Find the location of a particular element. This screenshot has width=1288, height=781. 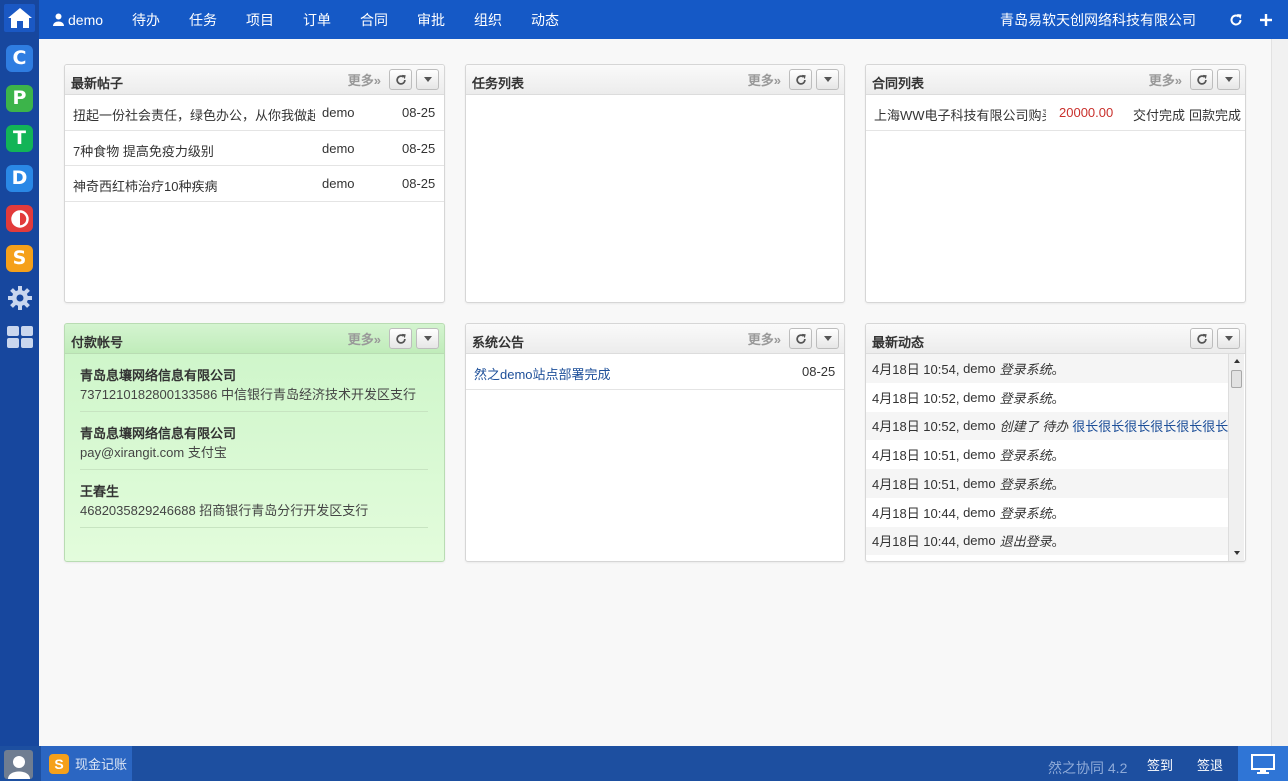

scroll-down-arrow-icon is located at coordinates (1237, 553).